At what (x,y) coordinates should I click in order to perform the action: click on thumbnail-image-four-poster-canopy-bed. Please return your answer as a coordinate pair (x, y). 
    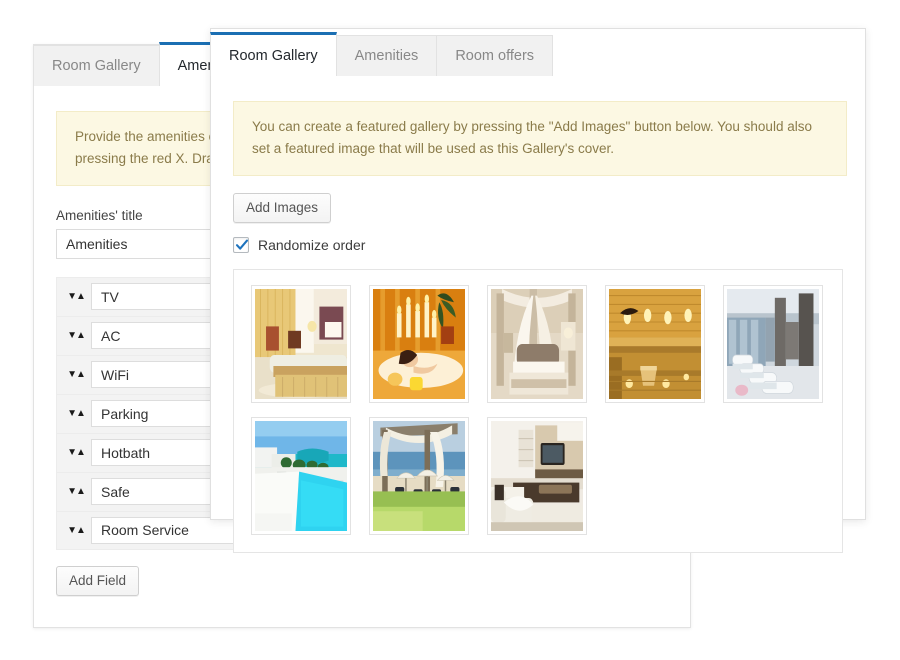
    Looking at the image, I should click on (537, 343).